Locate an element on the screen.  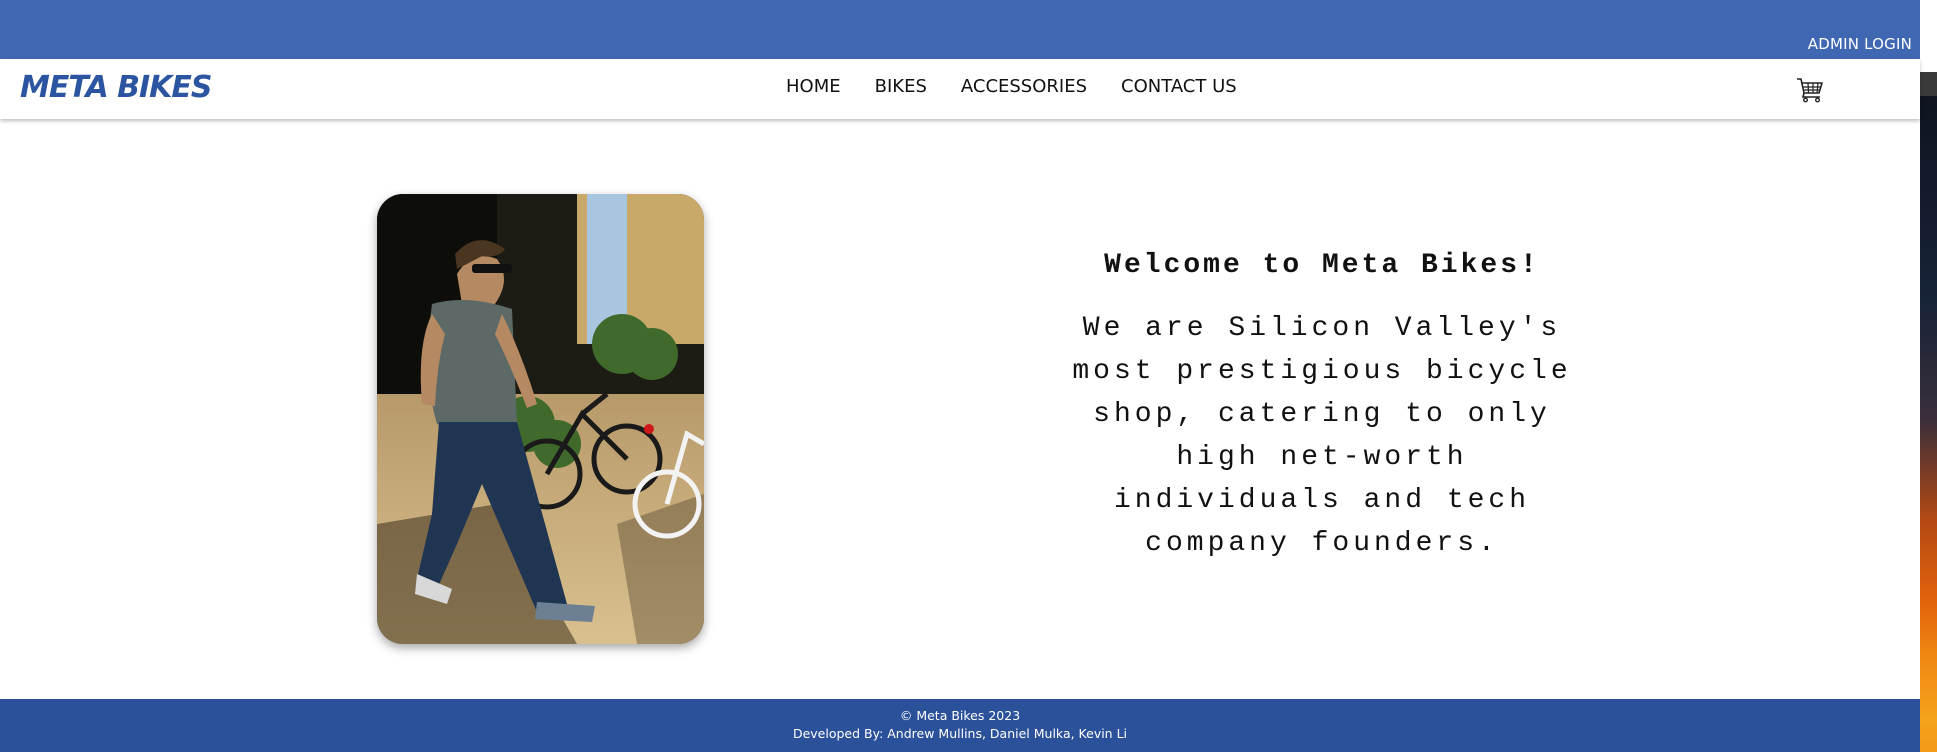
nav-link-contact-us: CONTACT US is located at coordinates (1179, 86).